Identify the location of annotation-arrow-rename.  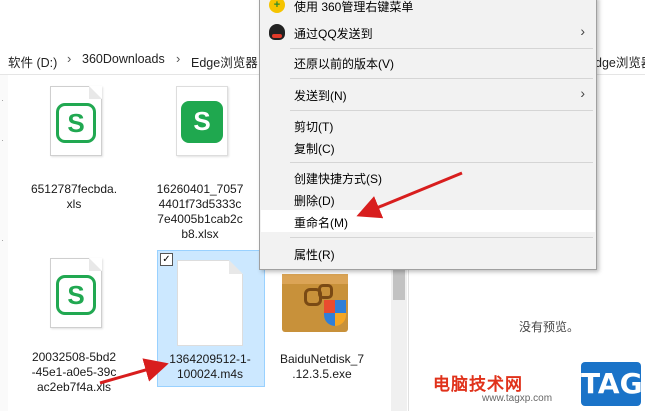
(409, 195).